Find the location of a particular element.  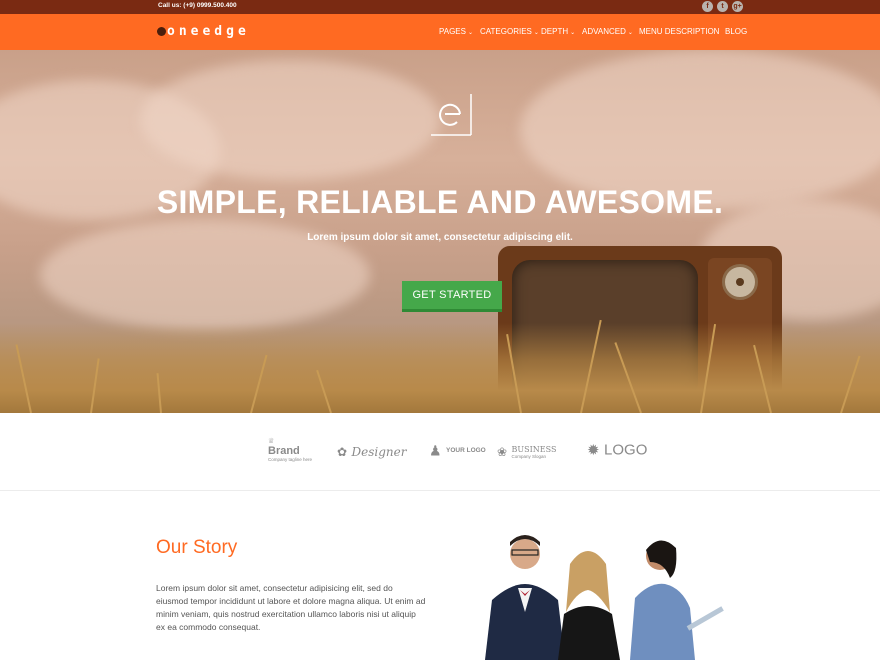

footprint-icon: ♟ is located at coordinates (435, 450).